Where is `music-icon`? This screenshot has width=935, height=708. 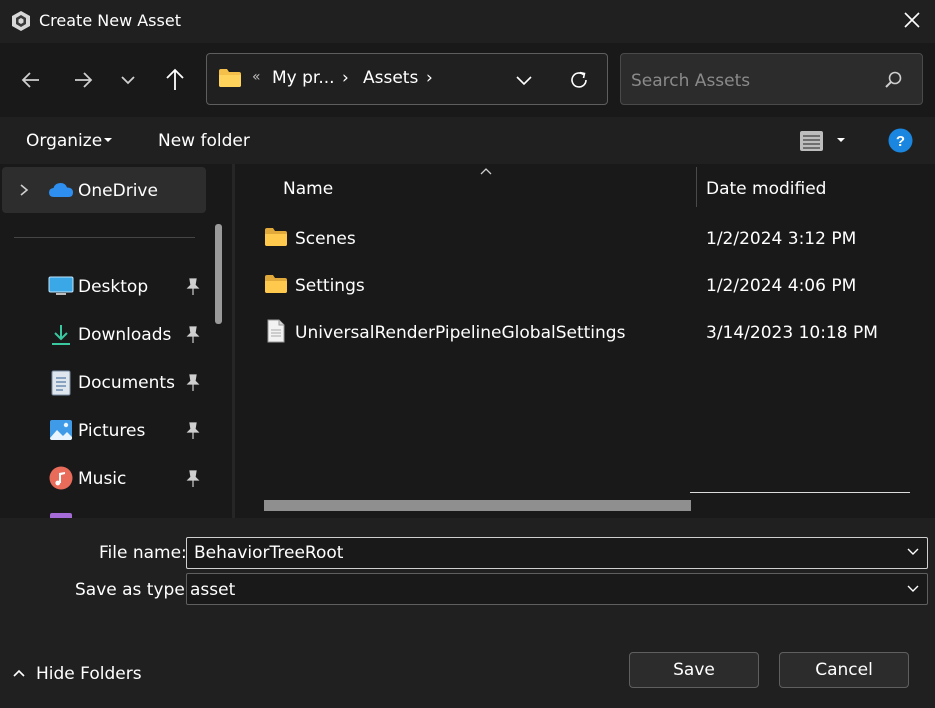
music-icon is located at coordinates (61, 478).